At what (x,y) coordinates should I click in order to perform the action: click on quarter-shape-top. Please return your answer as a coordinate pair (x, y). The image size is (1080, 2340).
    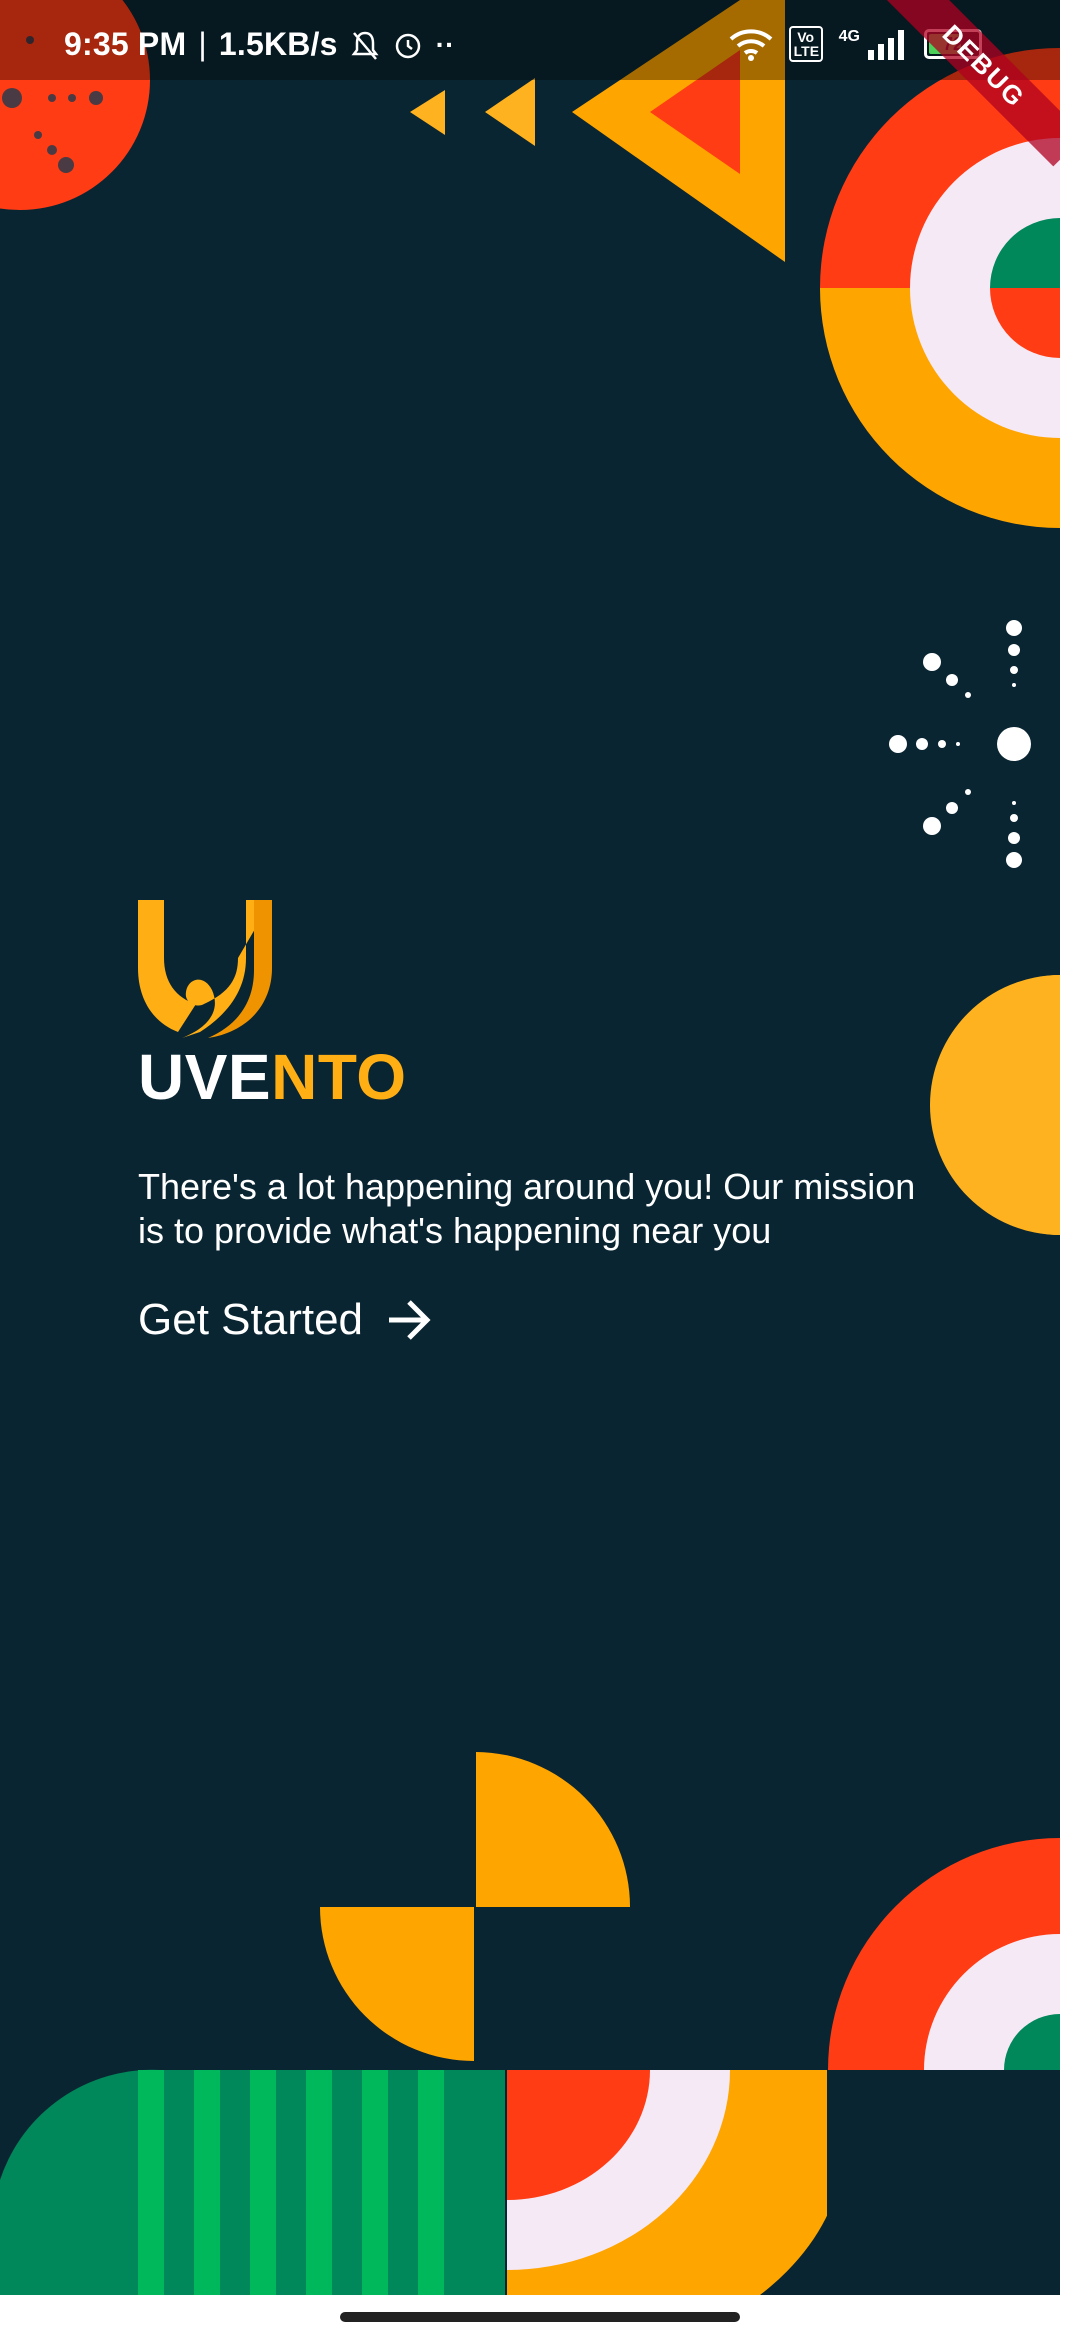
    Looking at the image, I should click on (553, 1829).